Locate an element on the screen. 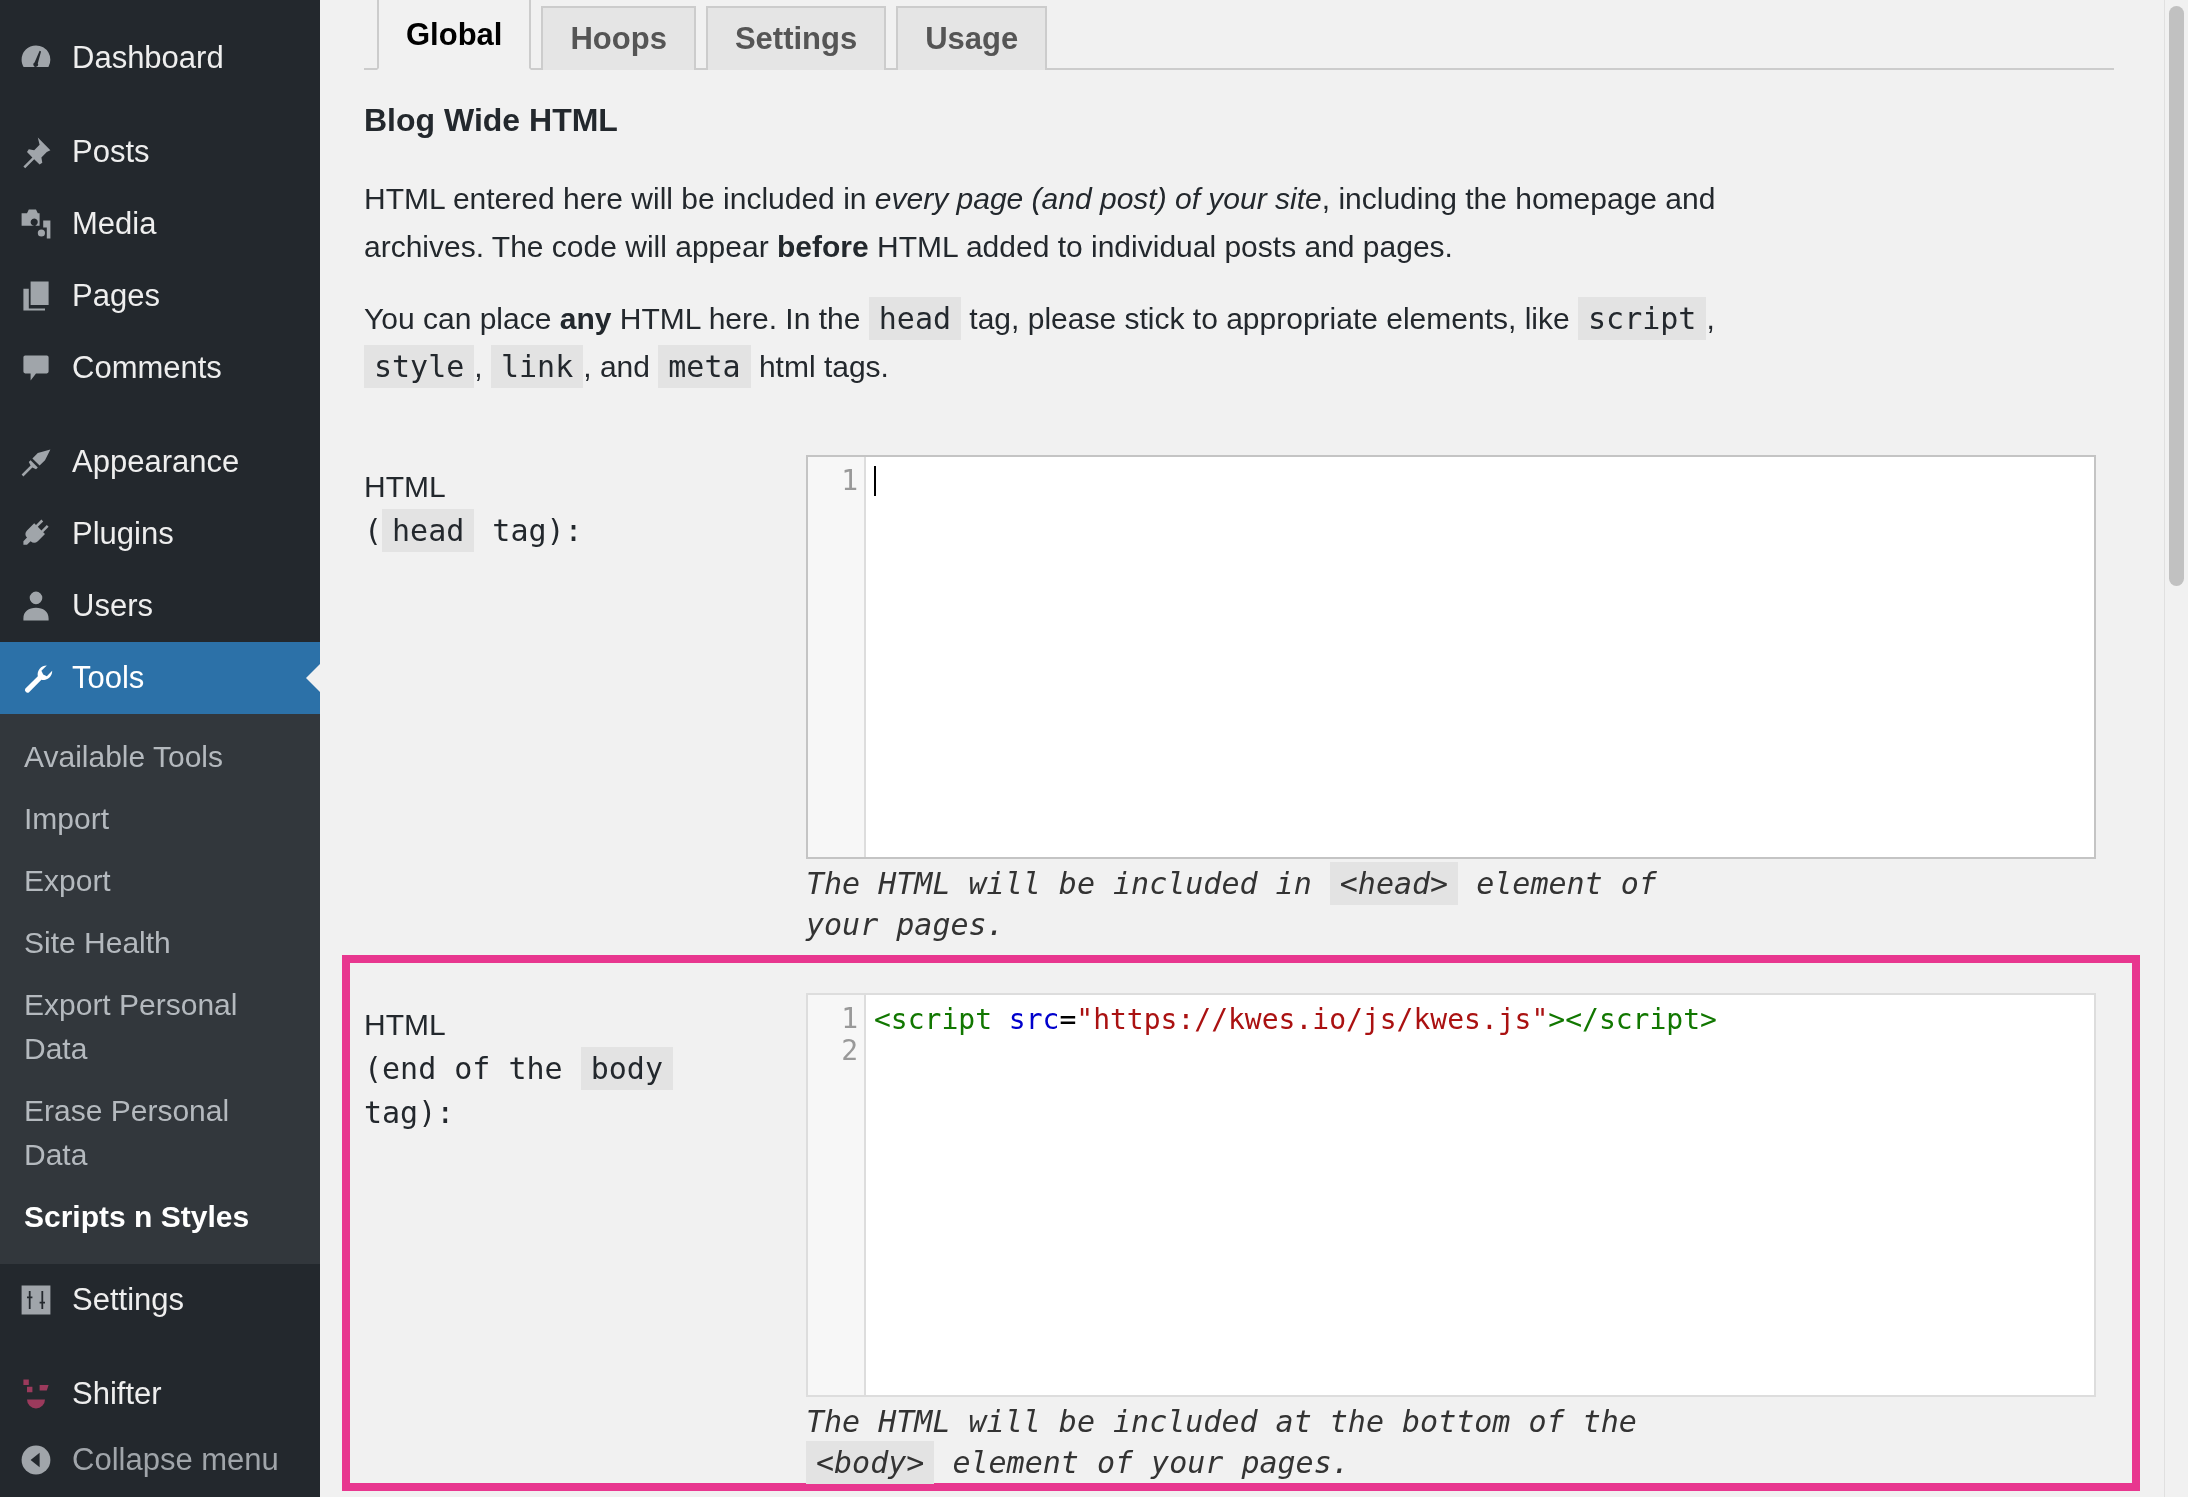 This screenshot has width=2188, height=1497. line-number: 2 is located at coordinates (849, 1051).